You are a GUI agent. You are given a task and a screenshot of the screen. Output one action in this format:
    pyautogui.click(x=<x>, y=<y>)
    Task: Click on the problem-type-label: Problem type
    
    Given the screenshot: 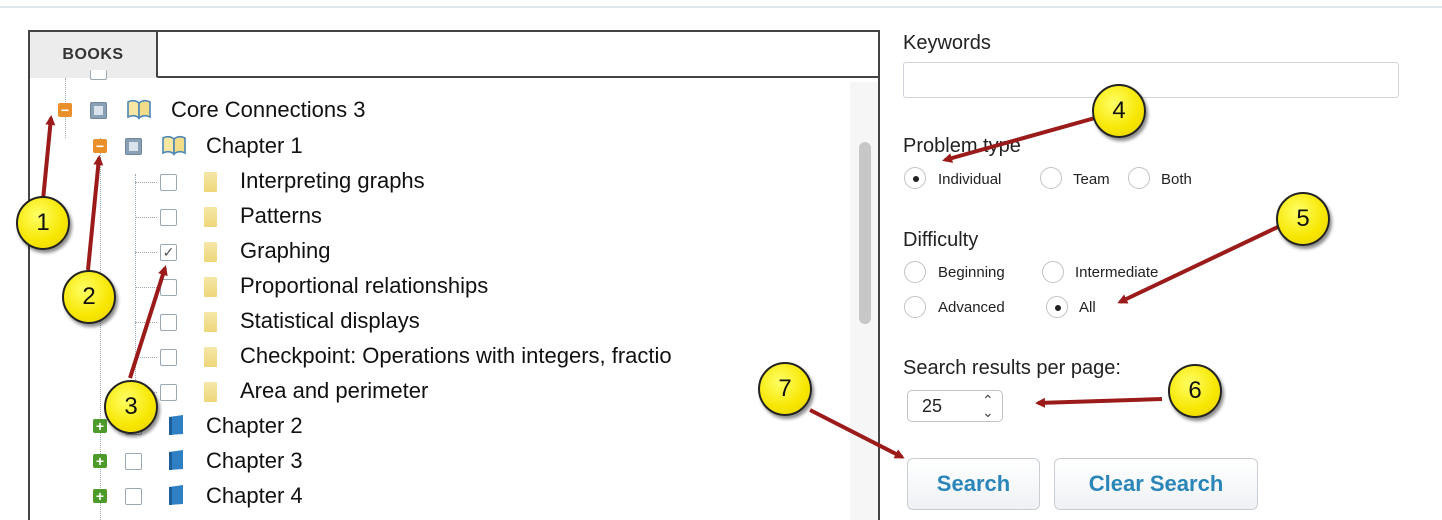 What is the action you would take?
    pyautogui.click(x=962, y=146)
    